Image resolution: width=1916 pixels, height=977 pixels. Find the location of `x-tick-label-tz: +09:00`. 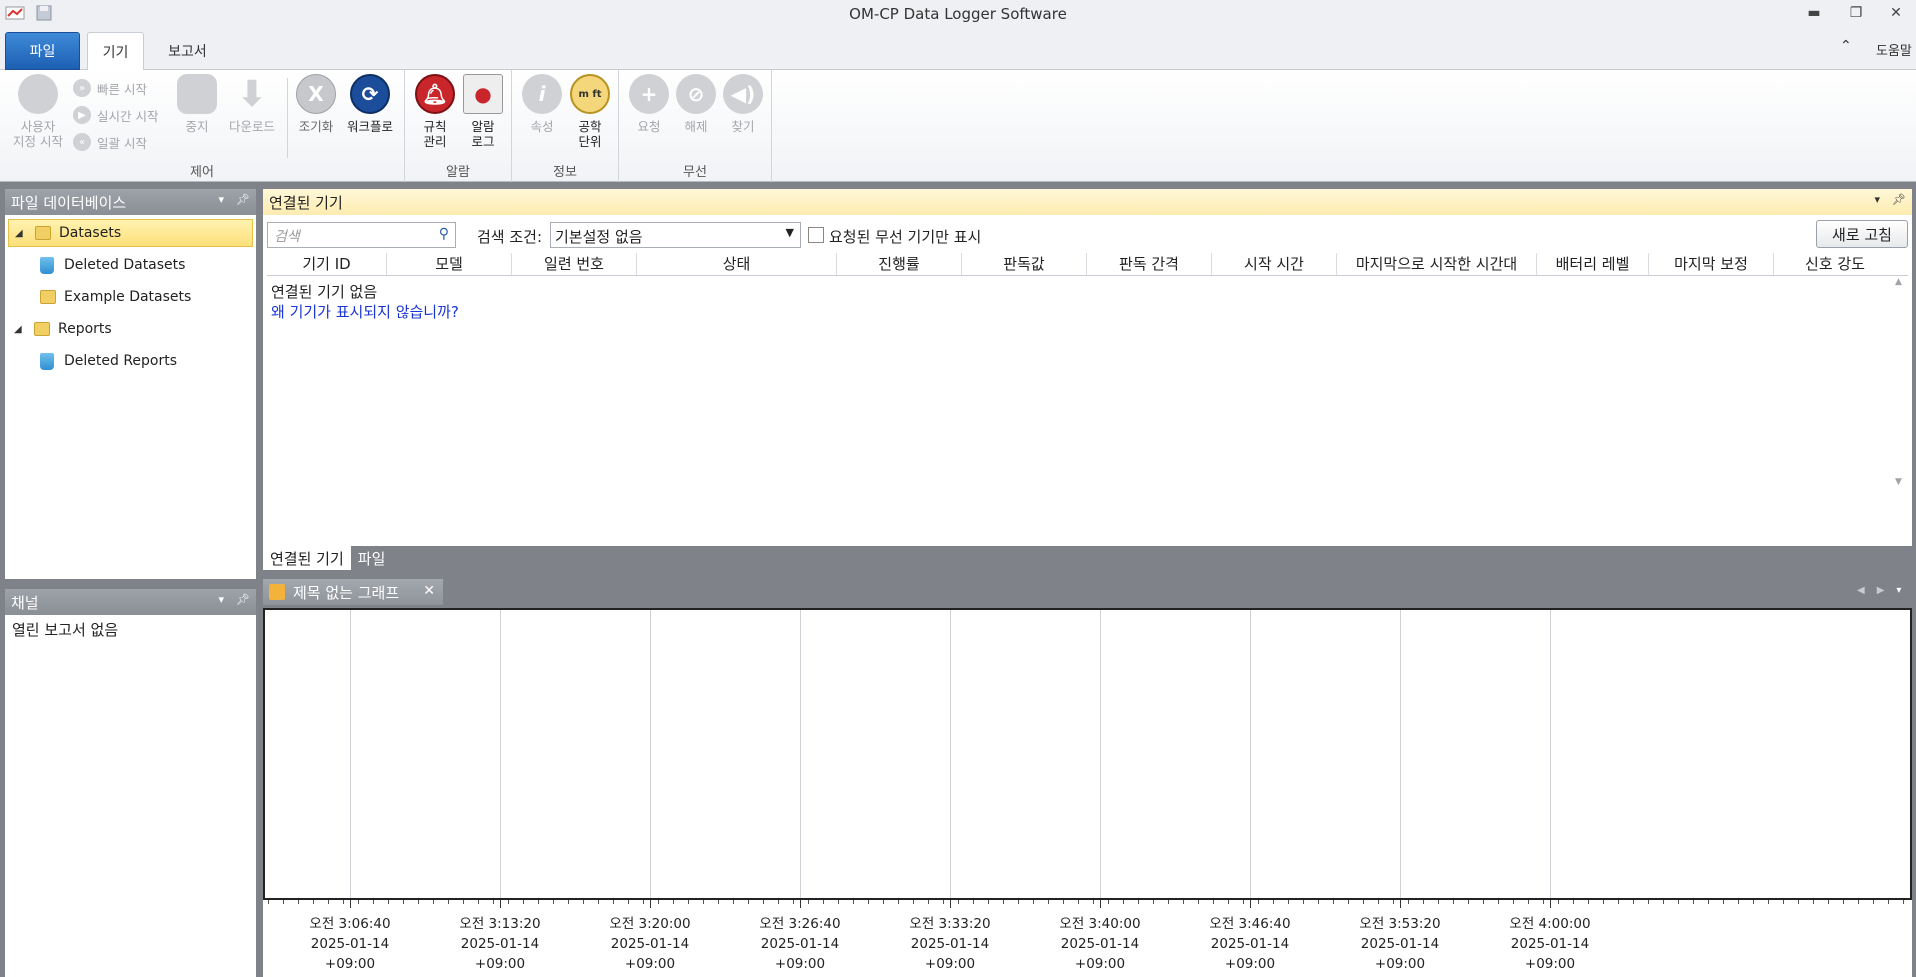

x-tick-label-tz: +09:00 is located at coordinates (500, 964).